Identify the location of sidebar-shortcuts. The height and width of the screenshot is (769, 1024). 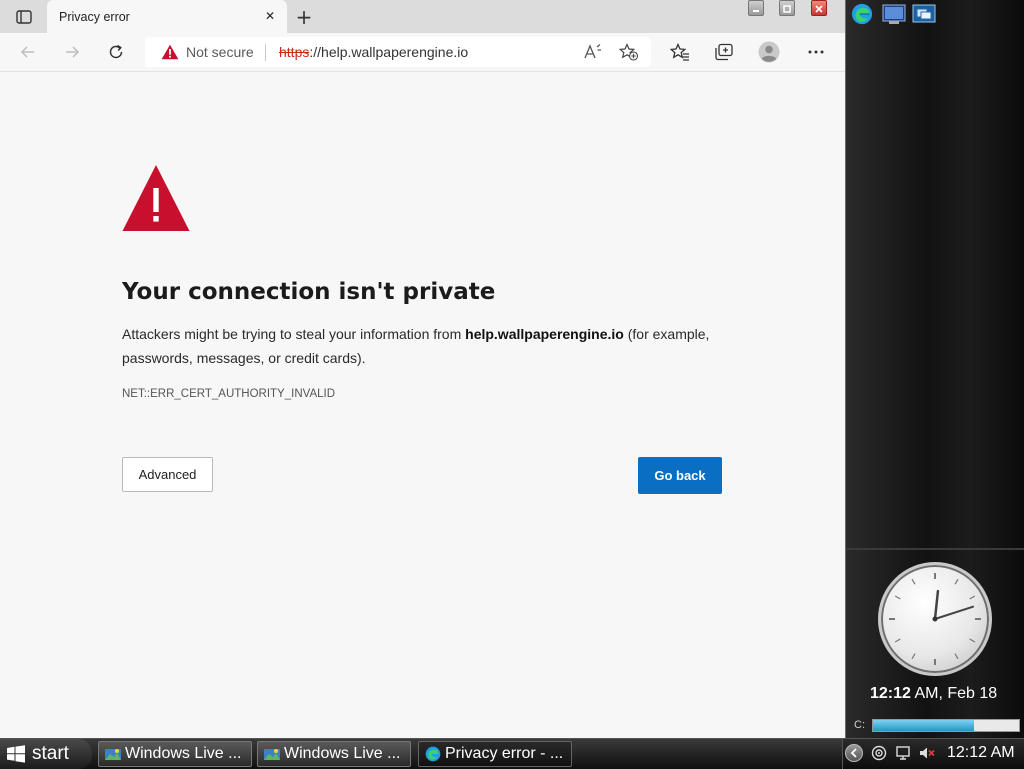
(895, 15).